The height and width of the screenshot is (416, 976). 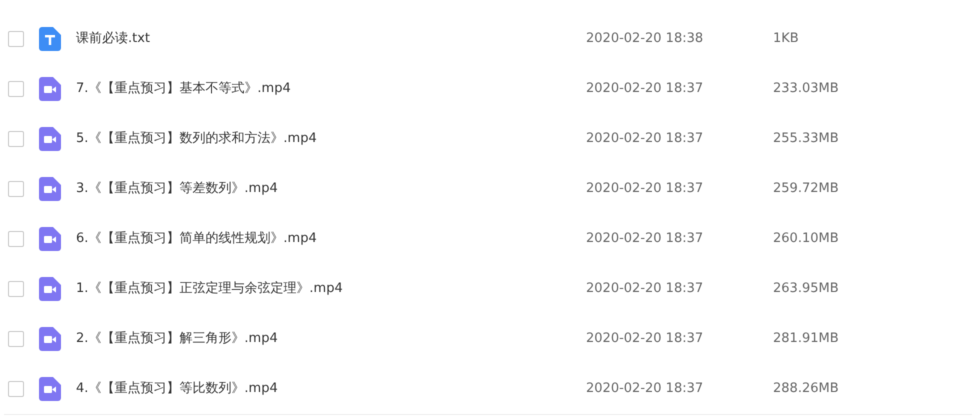 I want to click on file-name: 7.《【重点预习】基本不等式》.mp4, so click(x=331, y=89).